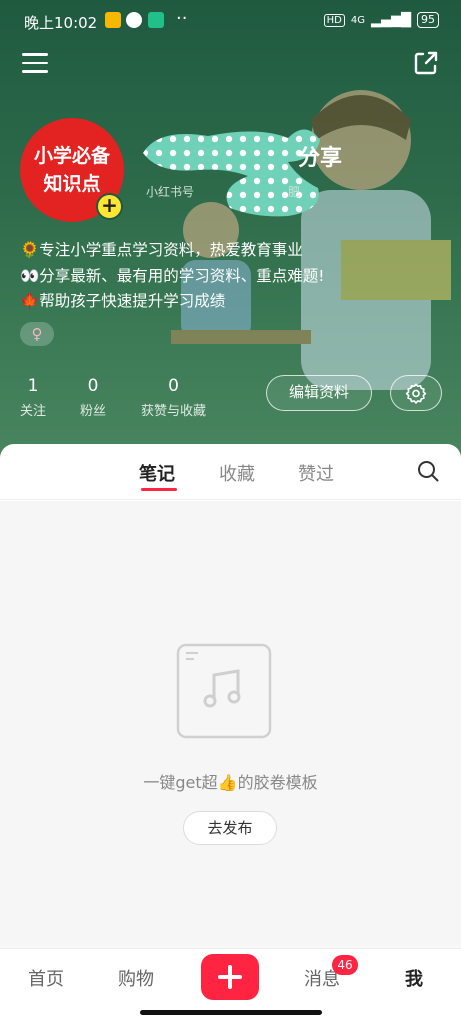 The height and width of the screenshot is (1024, 461). Describe the element at coordinates (428, 471) in the screenshot. I see `search-icon` at that location.